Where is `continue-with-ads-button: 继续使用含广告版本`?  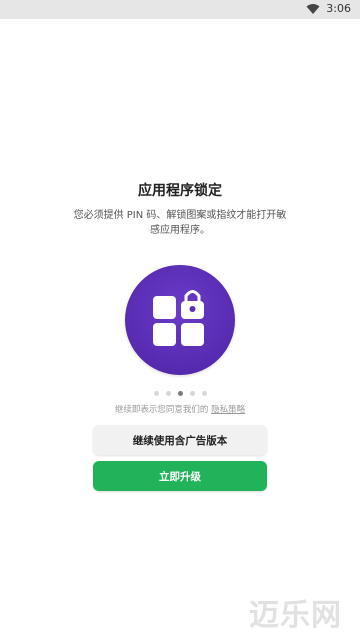 continue-with-ads-button: 继续使用含广告版本 is located at coordinates (180, 440).